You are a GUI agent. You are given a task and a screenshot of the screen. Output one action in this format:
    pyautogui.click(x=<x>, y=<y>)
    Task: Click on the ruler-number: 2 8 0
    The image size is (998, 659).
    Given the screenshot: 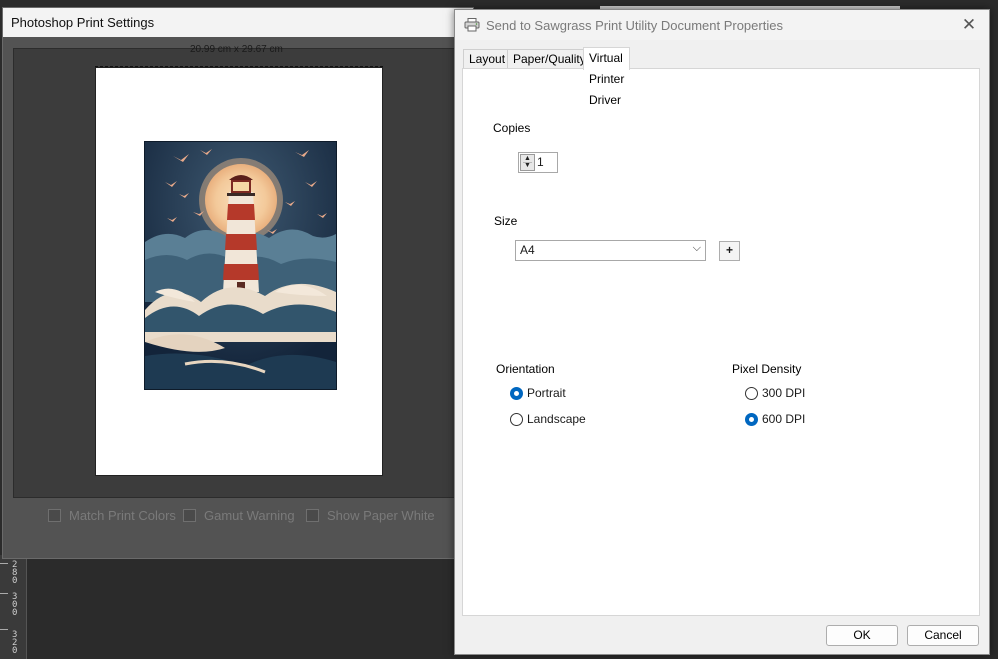 What is the action you would take?
    pyautogui.click(x=15, y=573)
    